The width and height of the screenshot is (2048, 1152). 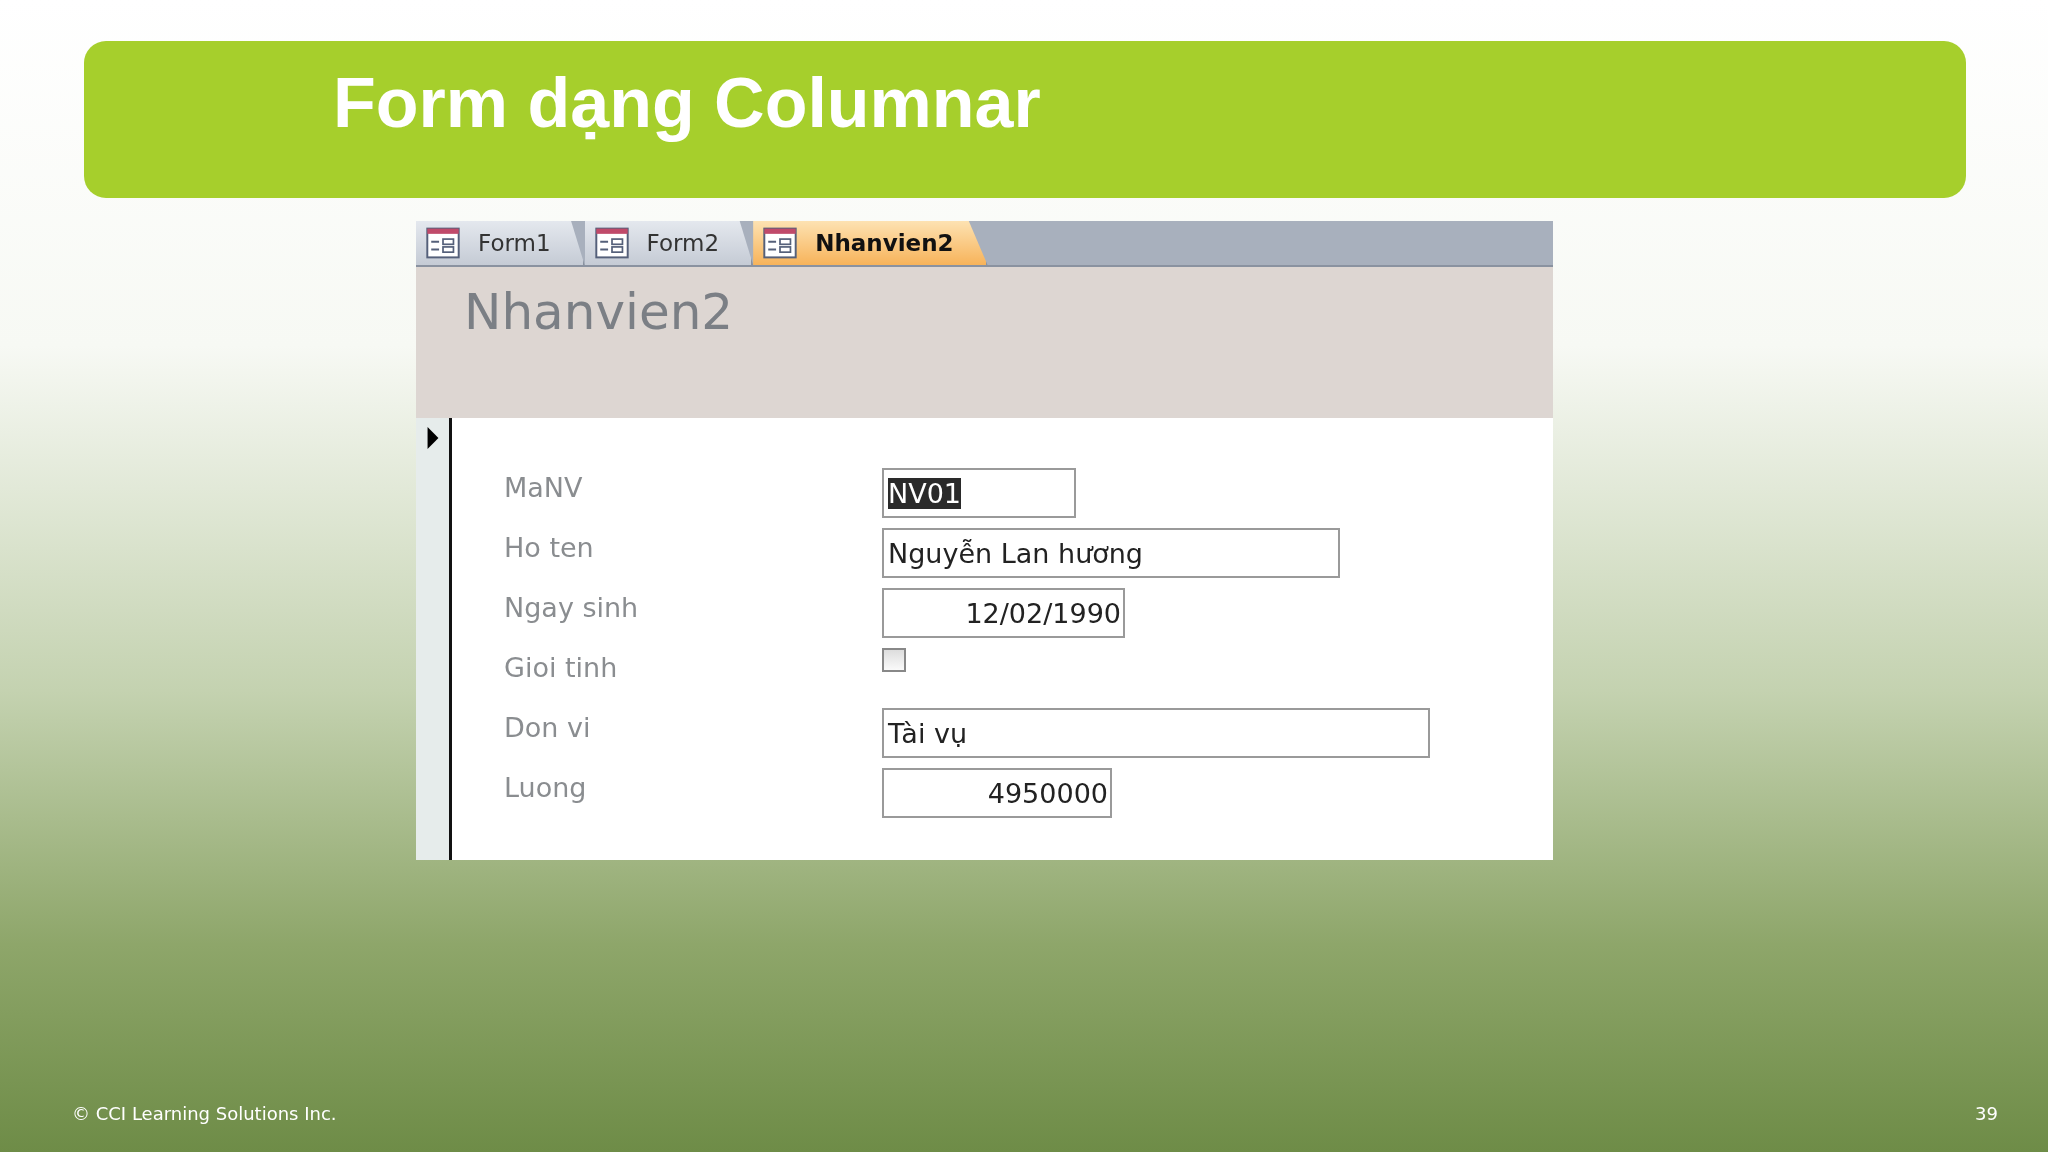 I want to click on document-tab: Nhanvien2, so click(x=870, y=243).